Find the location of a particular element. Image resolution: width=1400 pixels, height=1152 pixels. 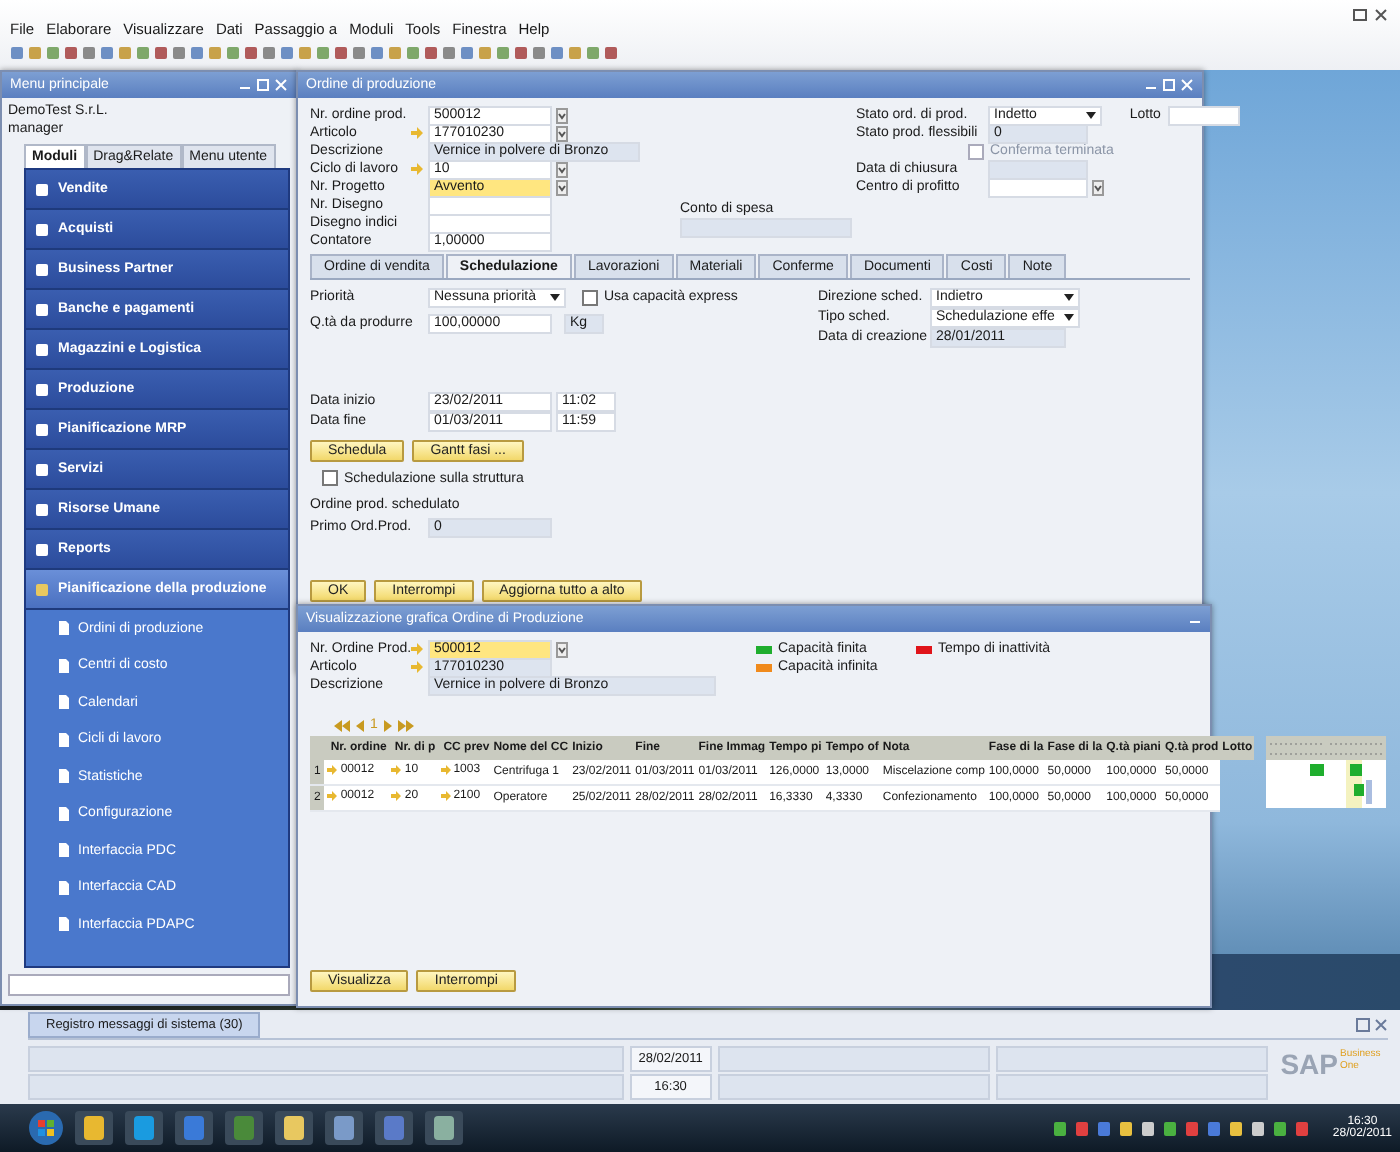

window-controls-icon is located at coordinates (1372, 1024).